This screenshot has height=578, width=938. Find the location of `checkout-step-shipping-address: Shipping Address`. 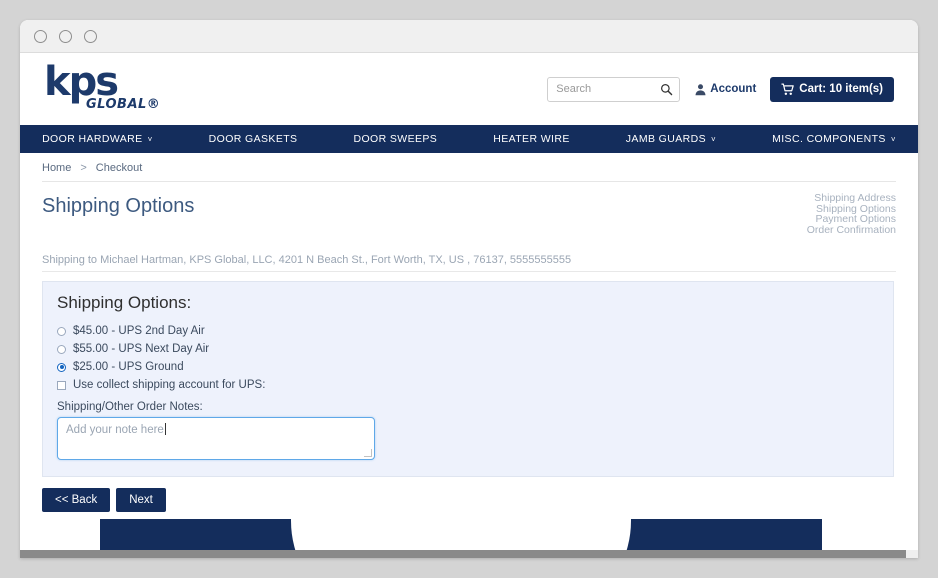

checkout-step-shipping-address: Shipping Address is located at coordinates (851, 198).